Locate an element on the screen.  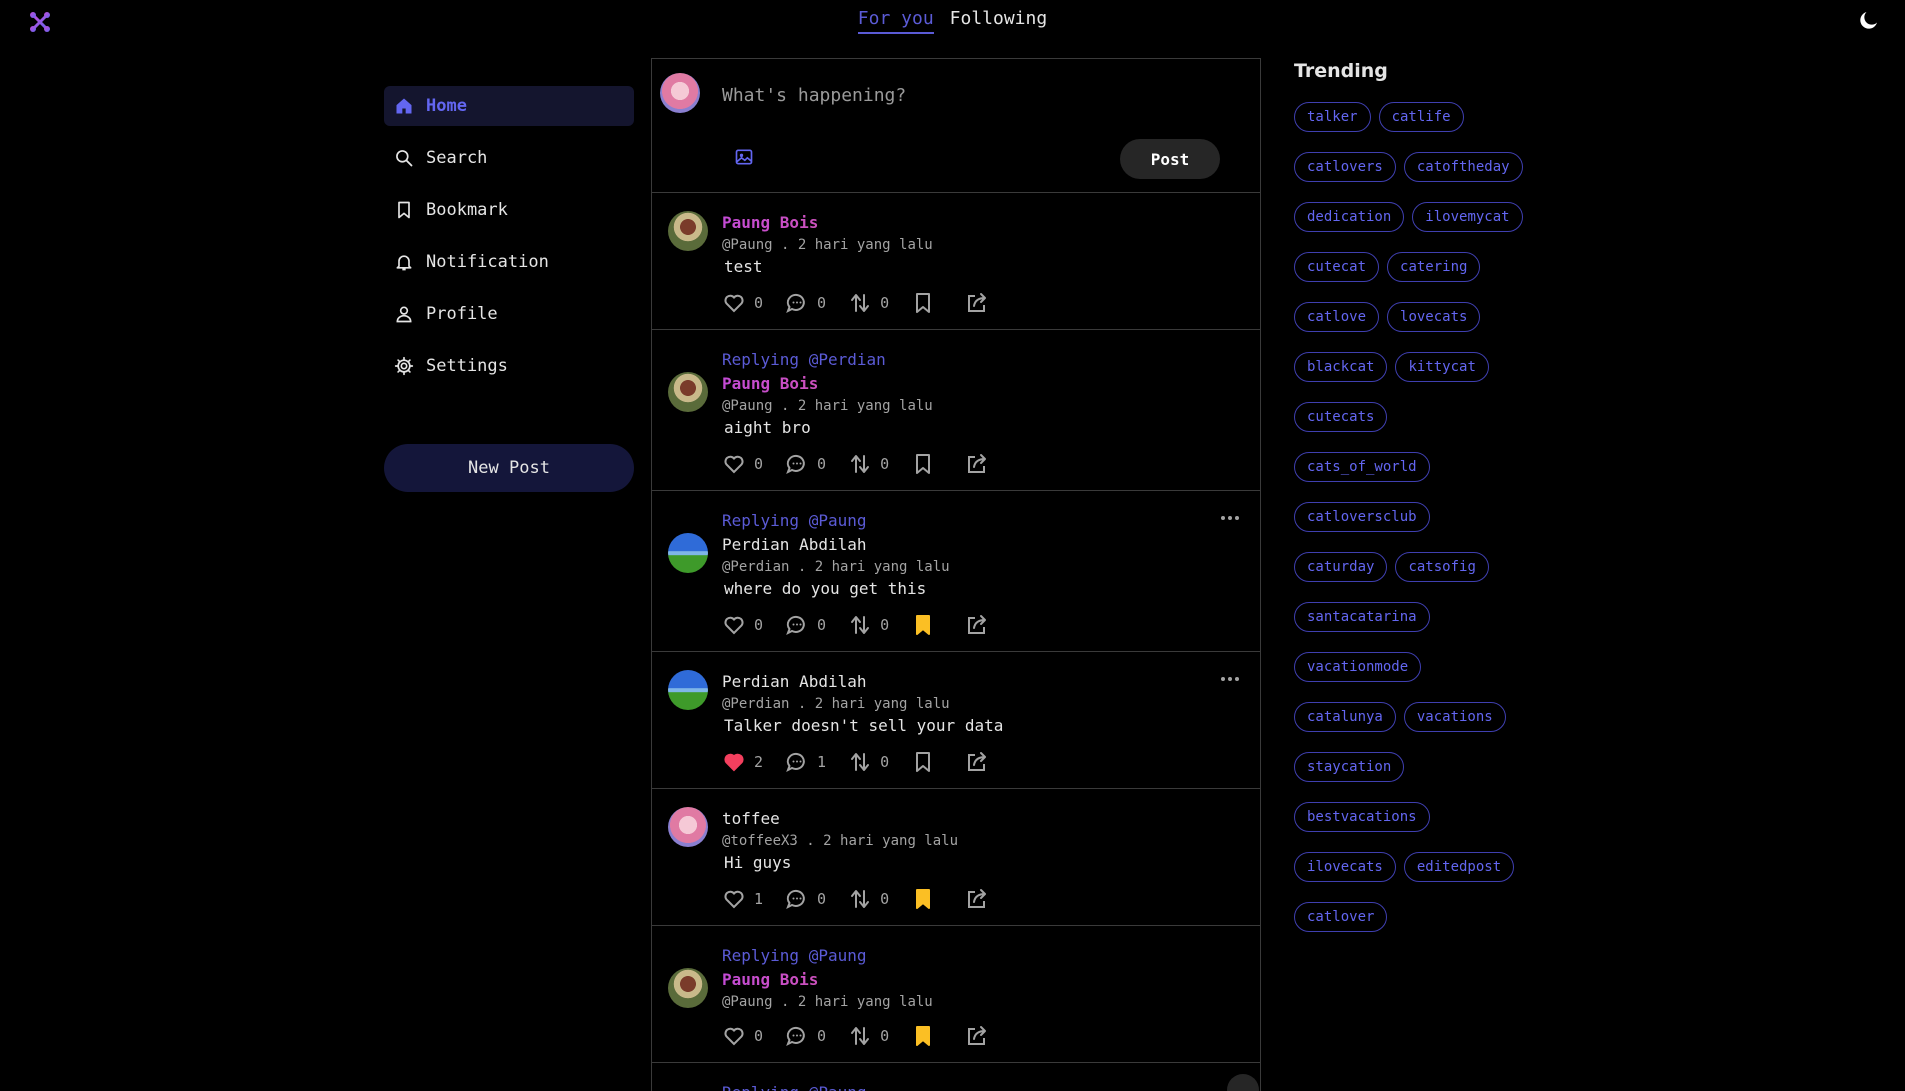
trending-tag: editedpost is located at coordinates (1459, 867).